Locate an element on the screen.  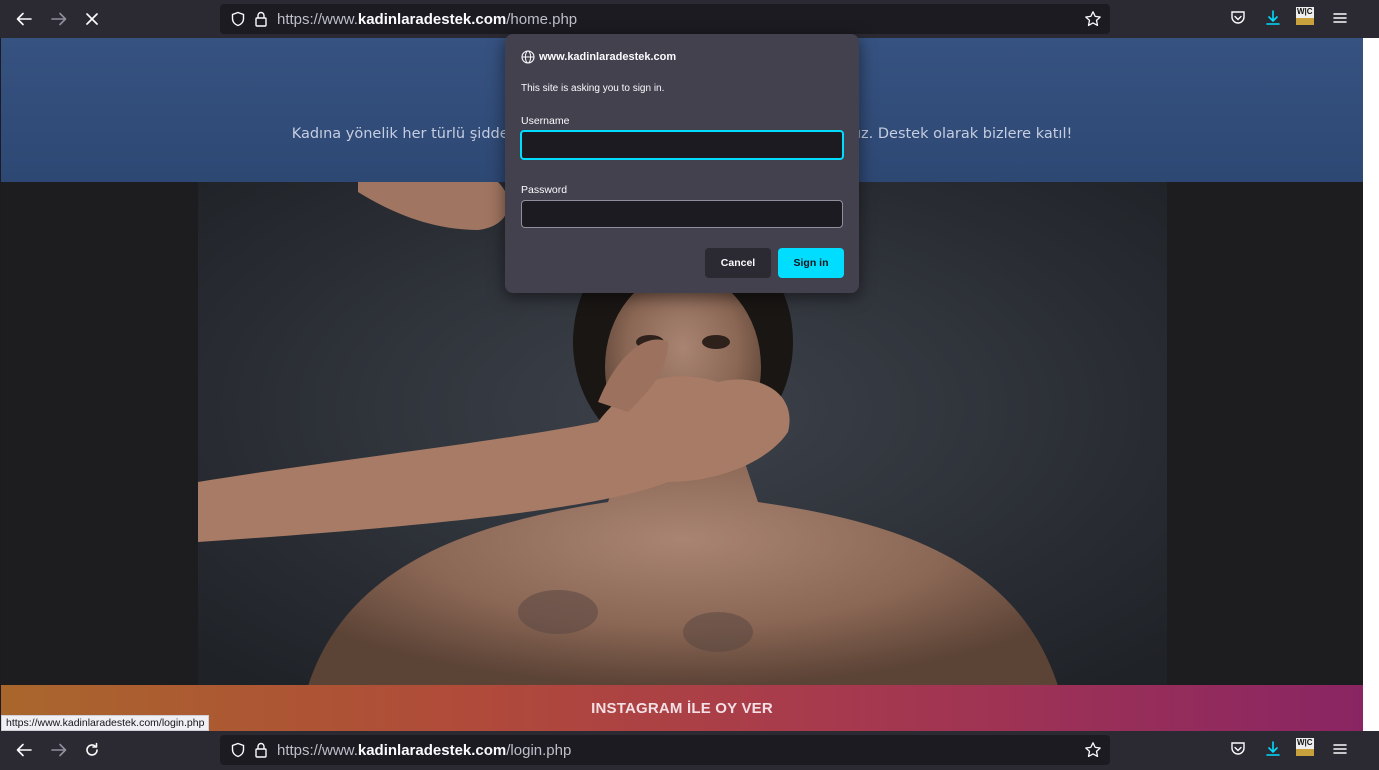
password-input is located at coordinates (682, 214).